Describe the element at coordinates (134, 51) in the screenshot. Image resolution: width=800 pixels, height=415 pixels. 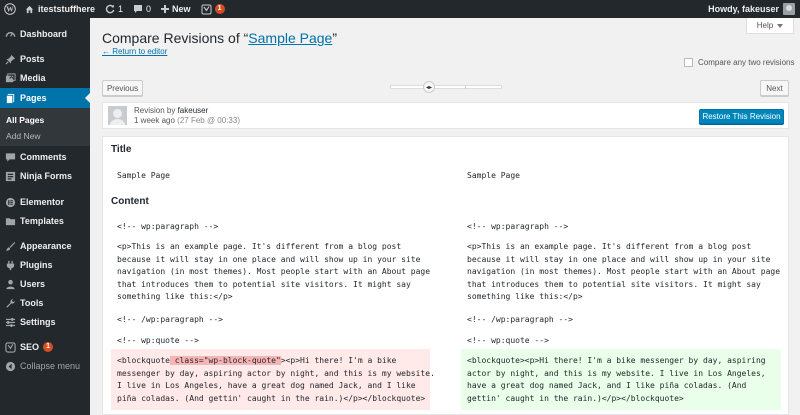
I see `return-to-editor-link: ← Return to editor` at that location.